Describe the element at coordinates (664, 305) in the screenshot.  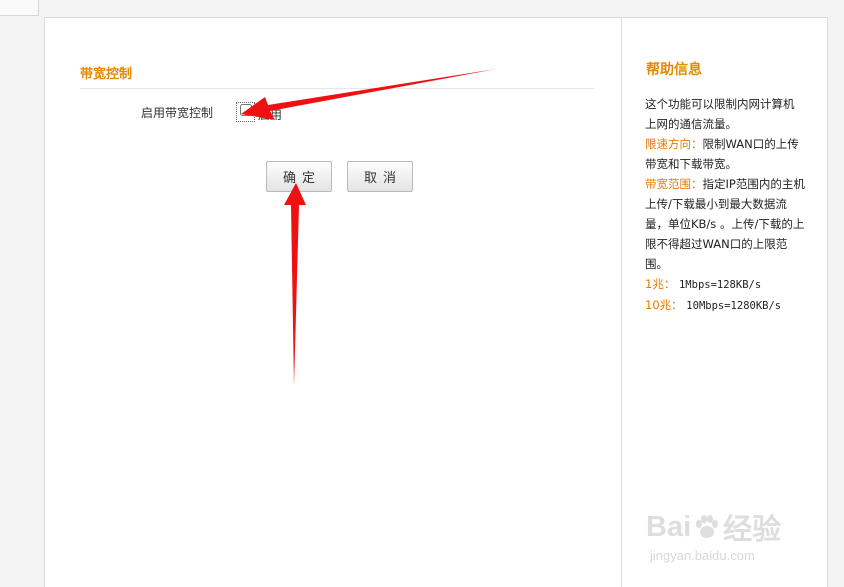
I see `help-ten-label: 10兆：` at that location.